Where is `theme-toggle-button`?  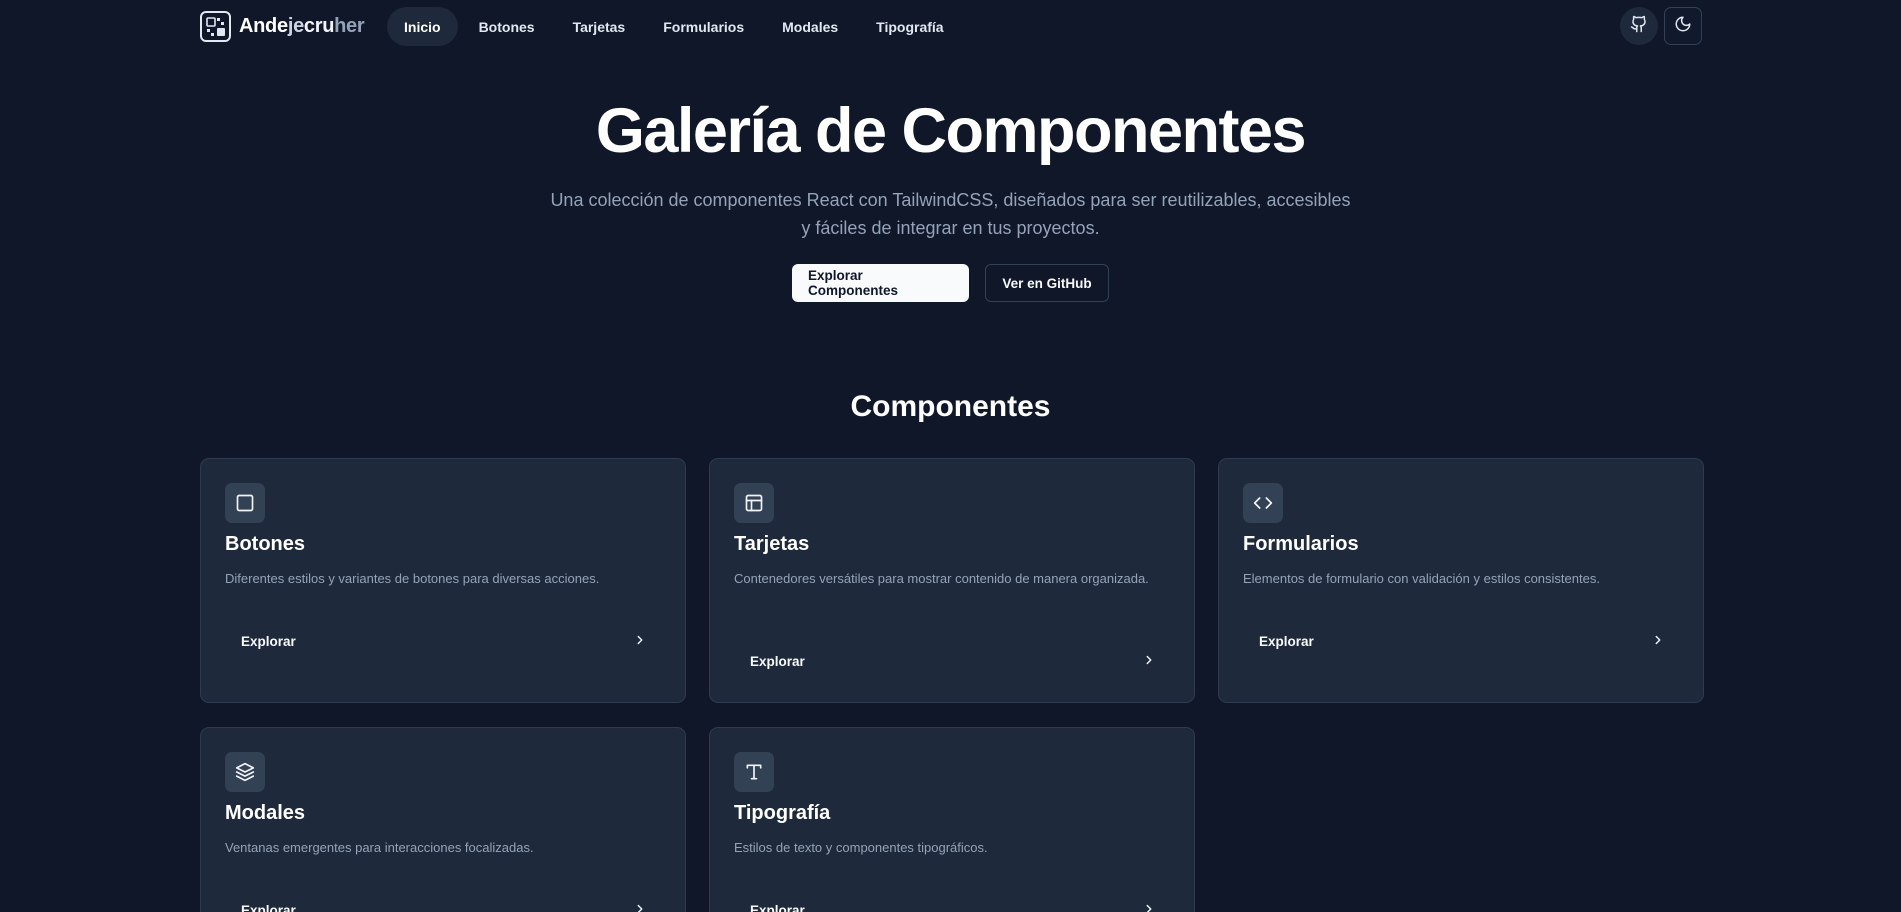 theme-toggle-button is located at coordinates (1683, 26).